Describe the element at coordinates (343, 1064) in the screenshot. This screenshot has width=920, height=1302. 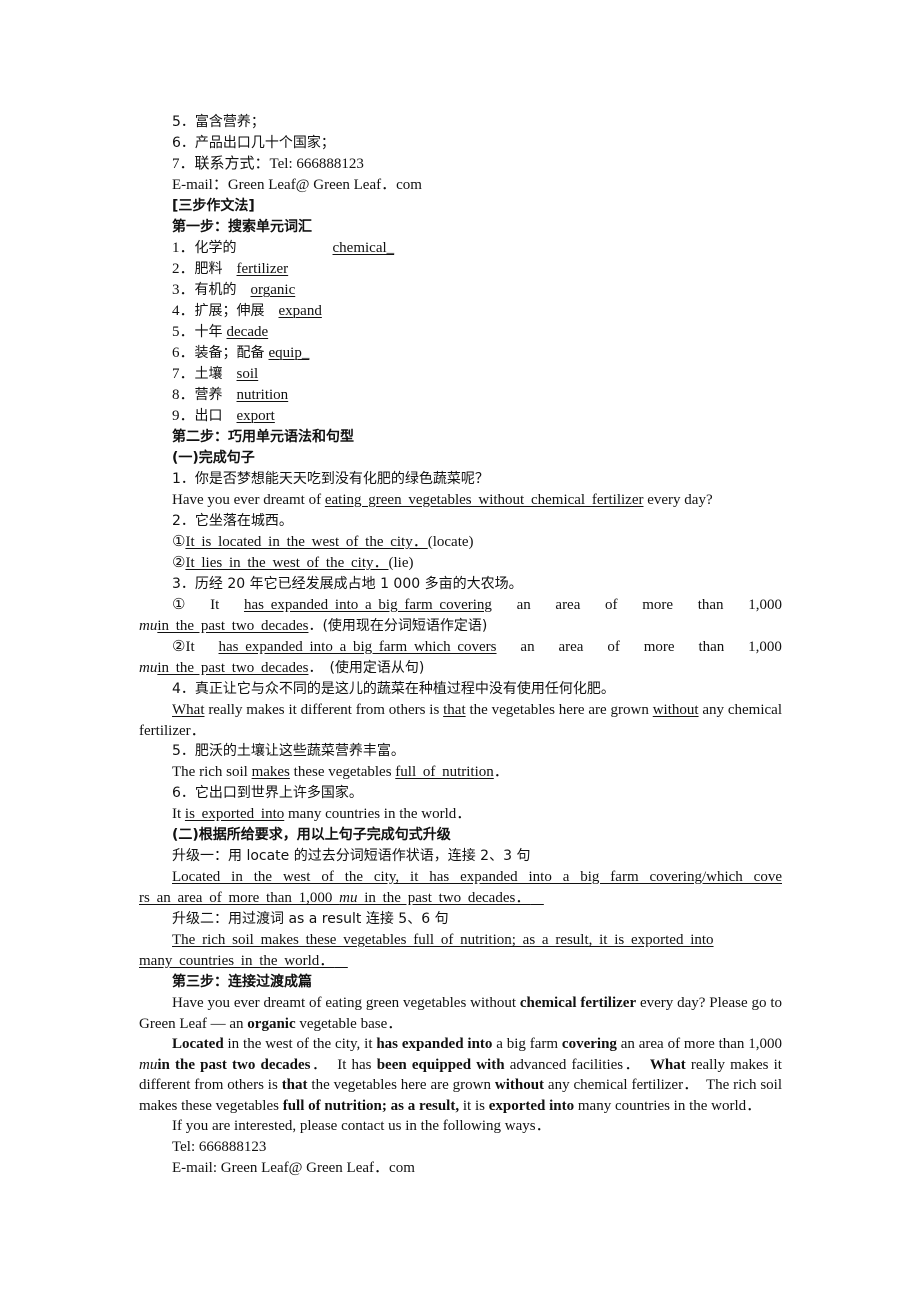
I see `text: ． It has` at that location.